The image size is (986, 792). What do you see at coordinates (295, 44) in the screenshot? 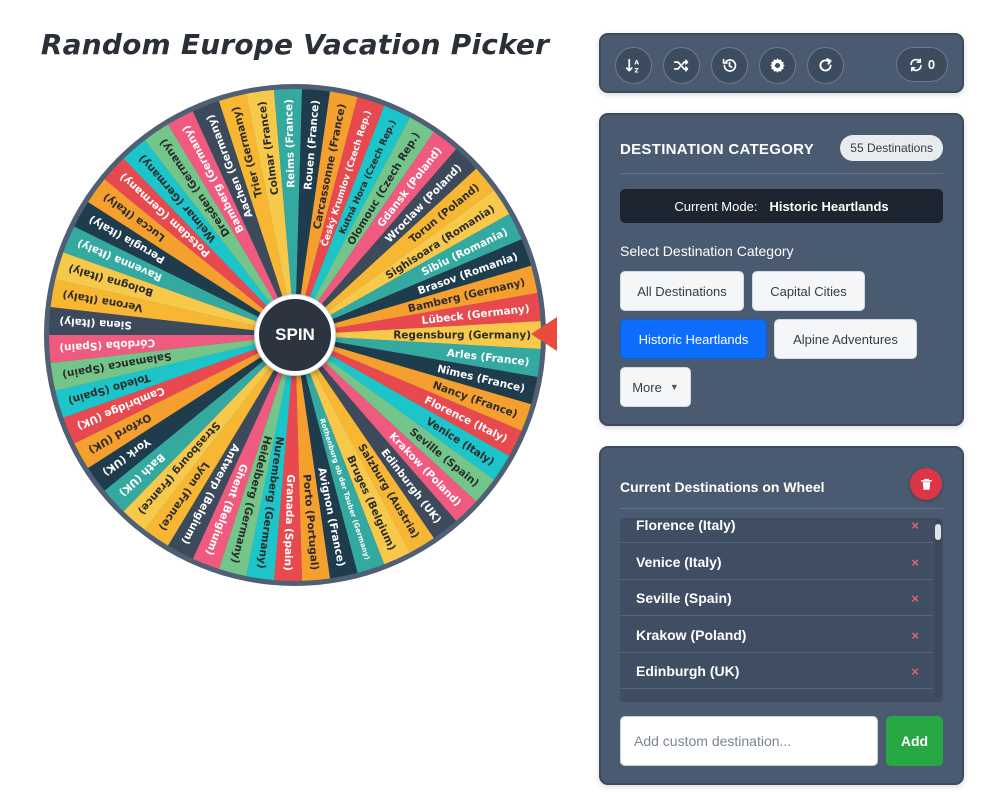
I see `page-title: Random Europe Vacation Picker` at bounding box center [295, 44].